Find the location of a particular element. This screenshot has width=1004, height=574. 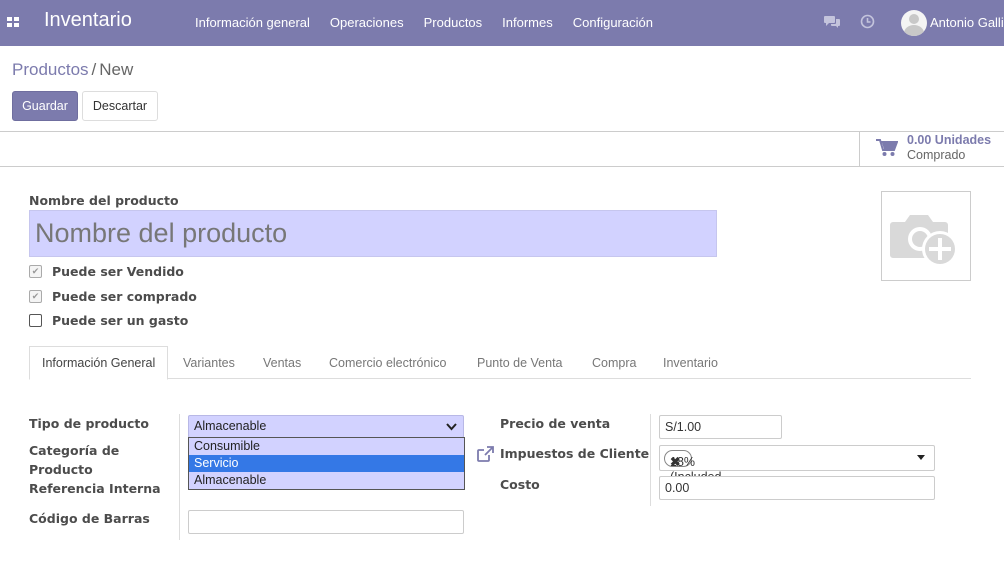

purchased-label: Comprado is located at coordinates (936, 155).